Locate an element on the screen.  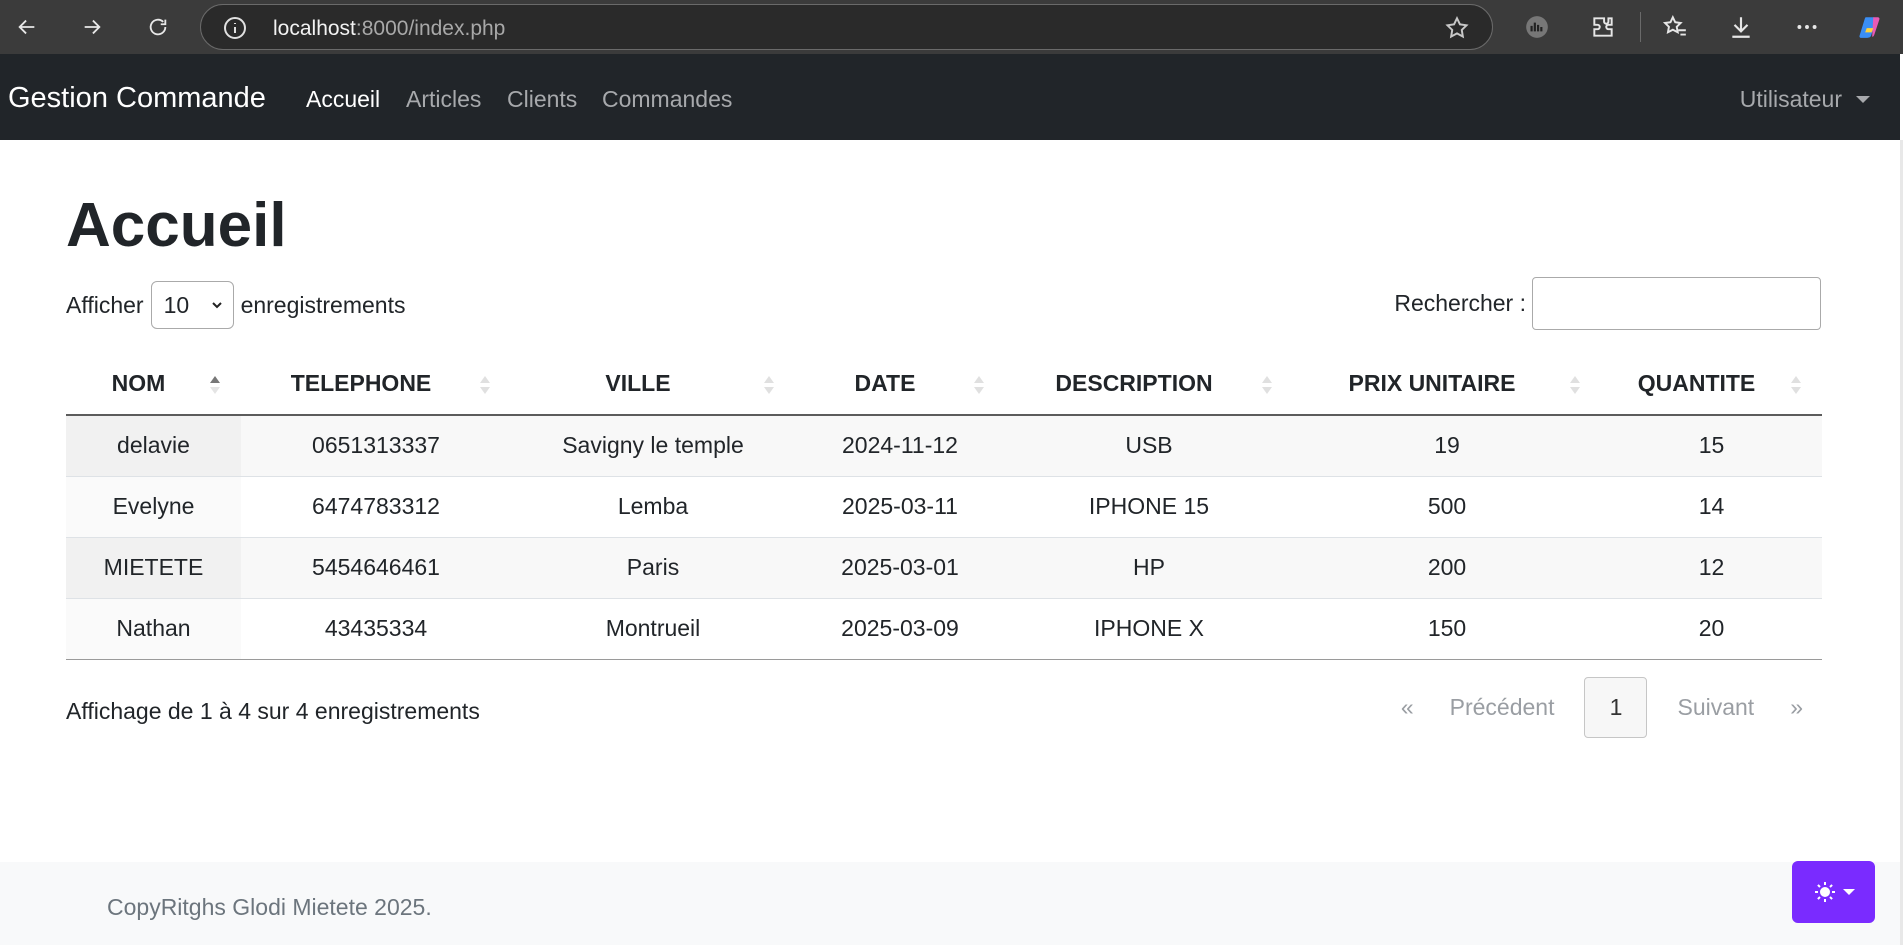
sun-icon is located at coordinates (1824, 892).